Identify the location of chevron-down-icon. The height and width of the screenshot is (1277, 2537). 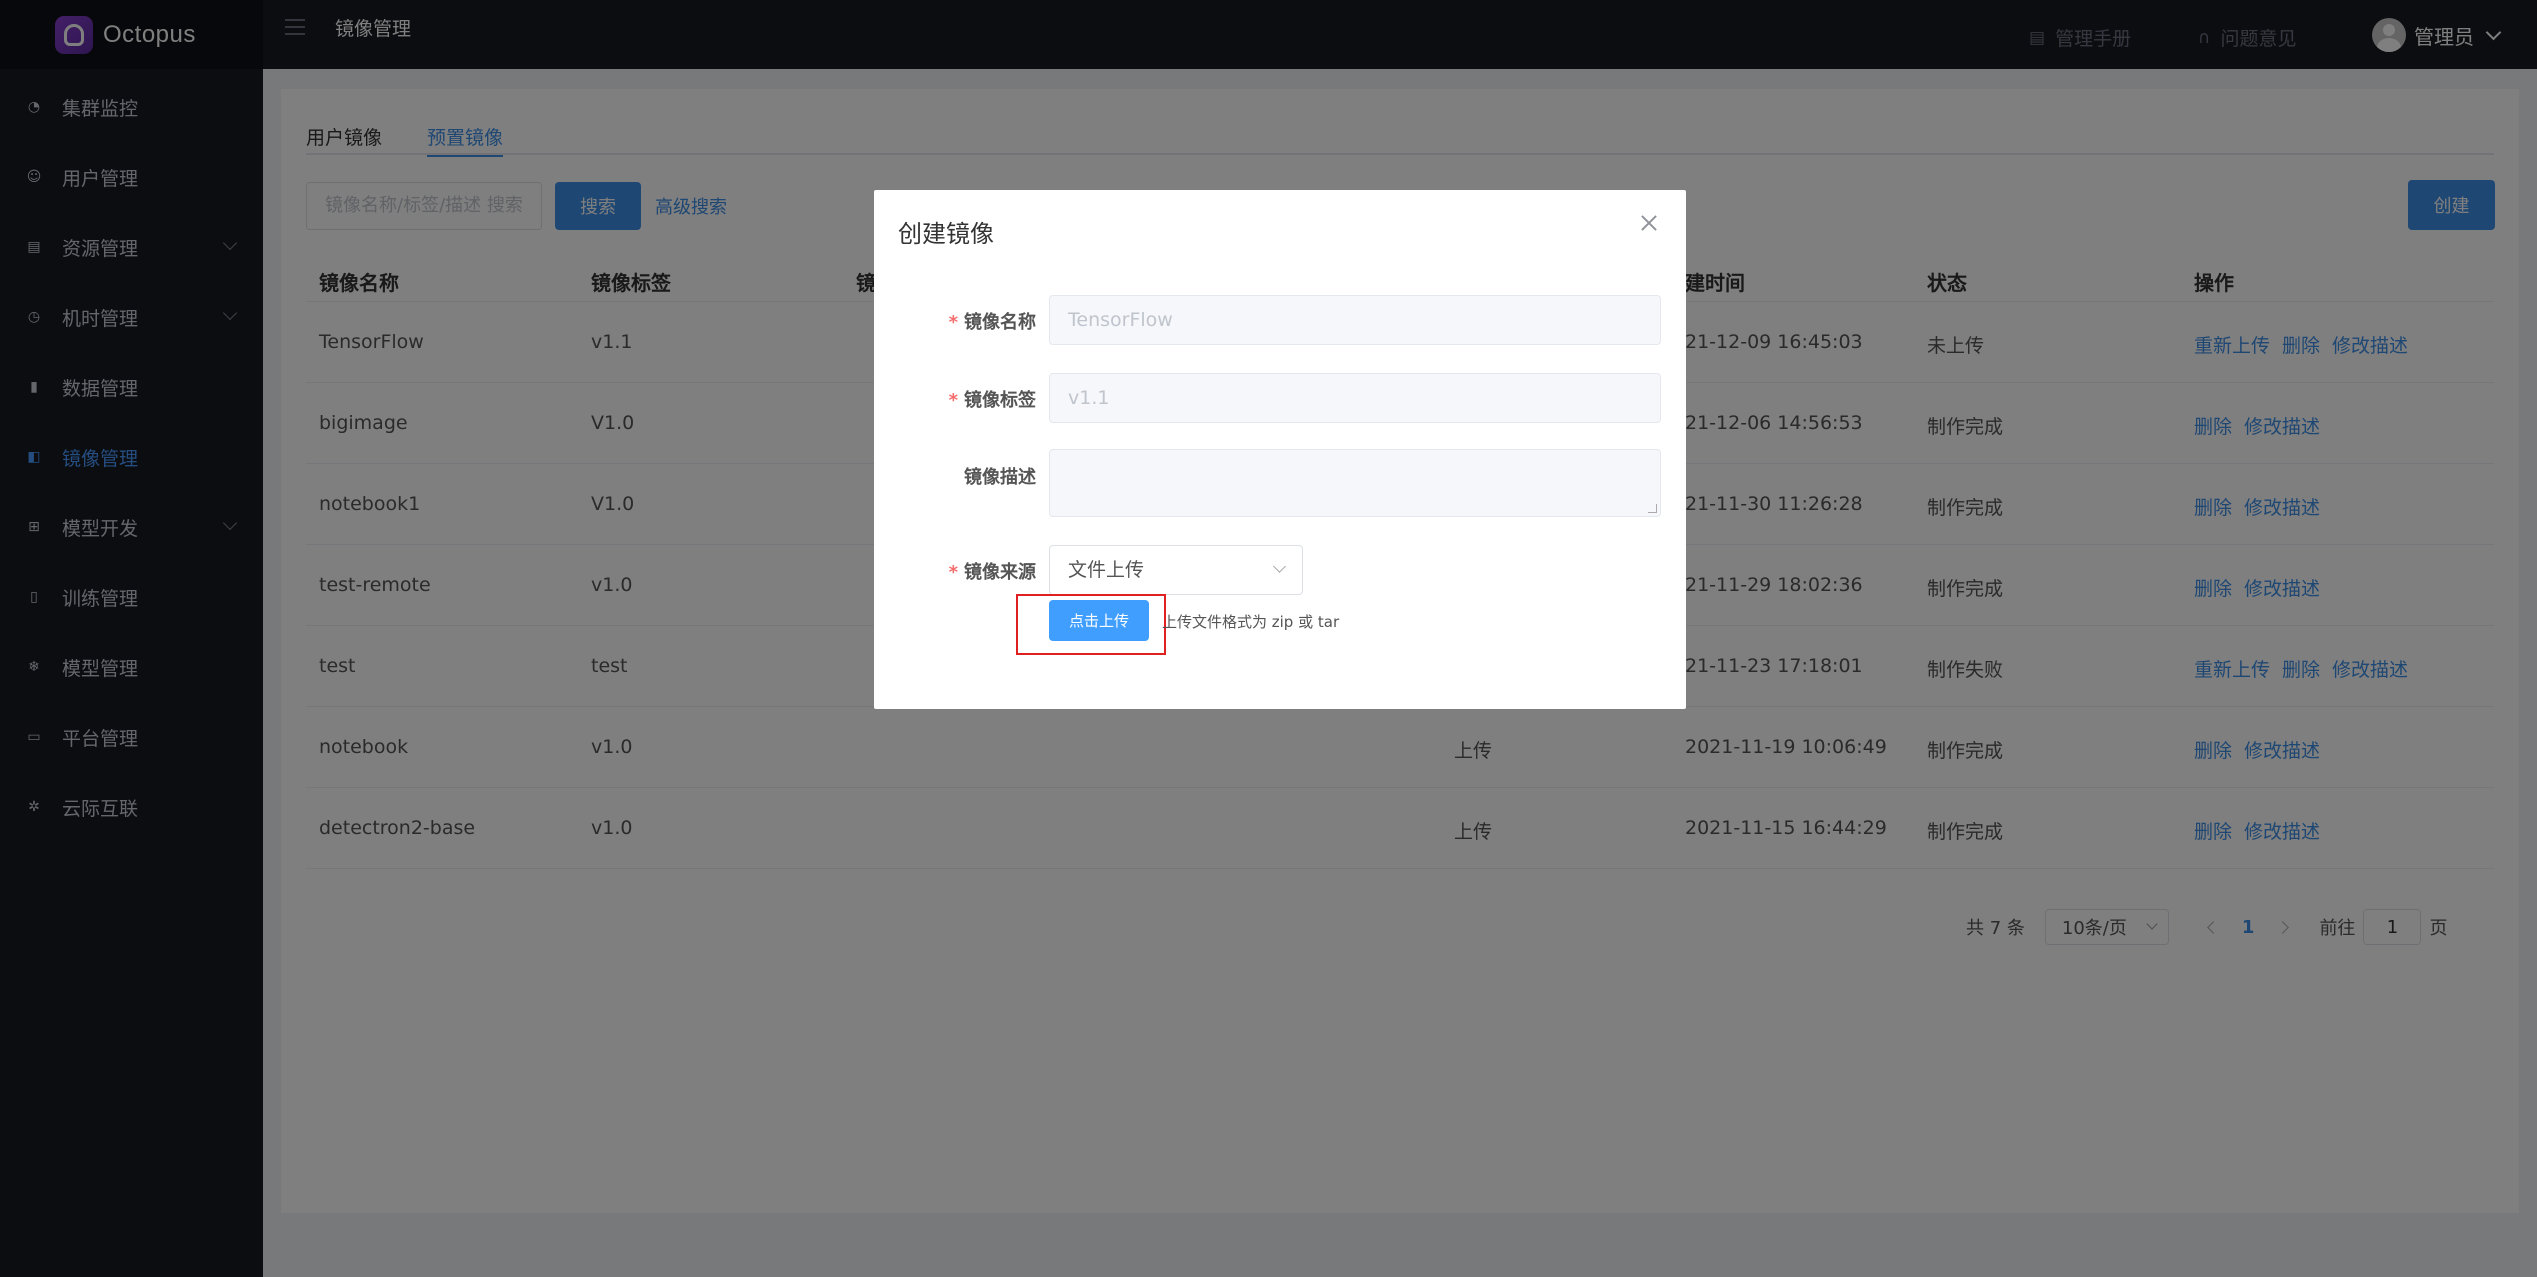
(1279, 566).